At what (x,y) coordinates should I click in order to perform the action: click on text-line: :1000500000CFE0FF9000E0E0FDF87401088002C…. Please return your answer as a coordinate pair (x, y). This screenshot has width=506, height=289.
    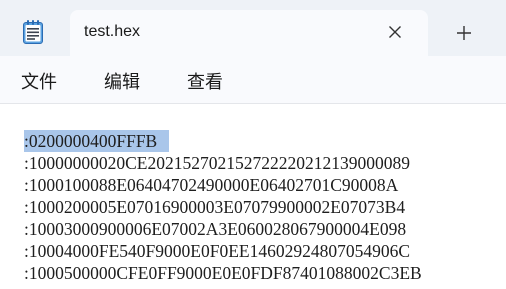
    Looking at the image, I should click on (223, 273).